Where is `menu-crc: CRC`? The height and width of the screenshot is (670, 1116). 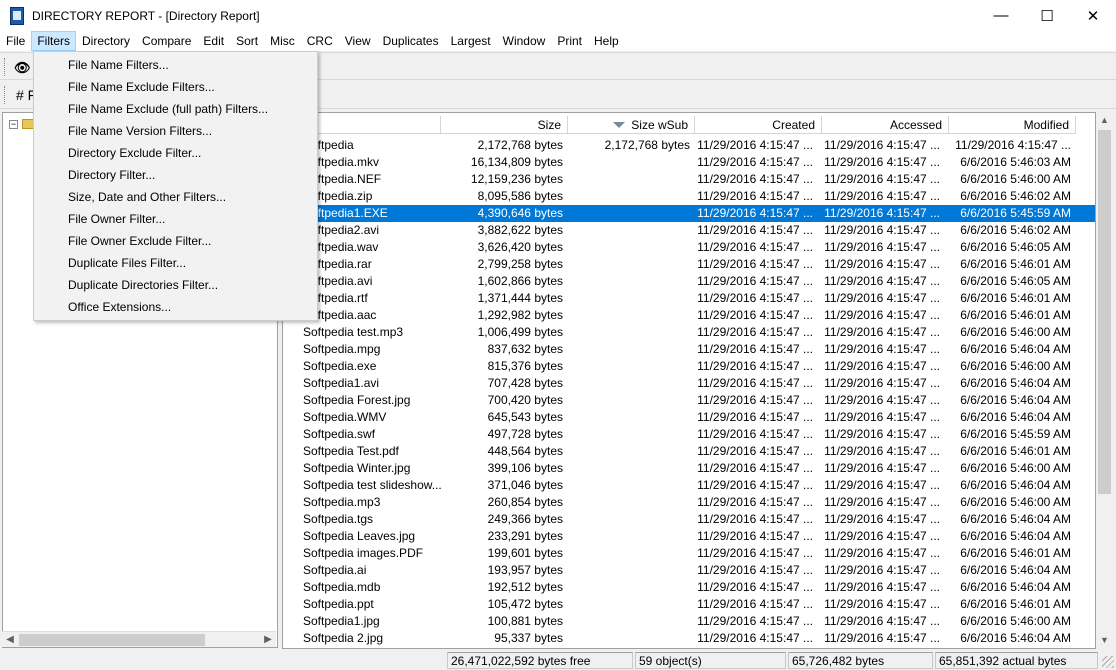 menu-crc: CRC is located at coordinates (320, 41).